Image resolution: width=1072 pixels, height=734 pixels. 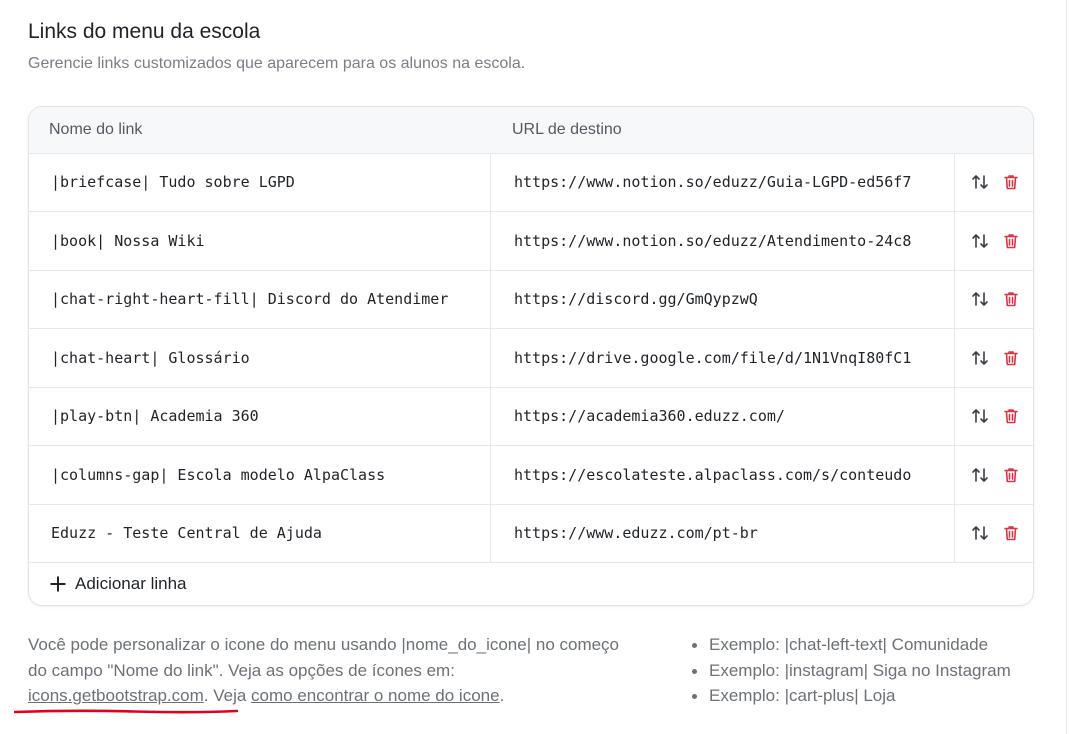 I want to click on find-icon-name-link: como encontrar o nome do icone, so click(x=375, y=695).